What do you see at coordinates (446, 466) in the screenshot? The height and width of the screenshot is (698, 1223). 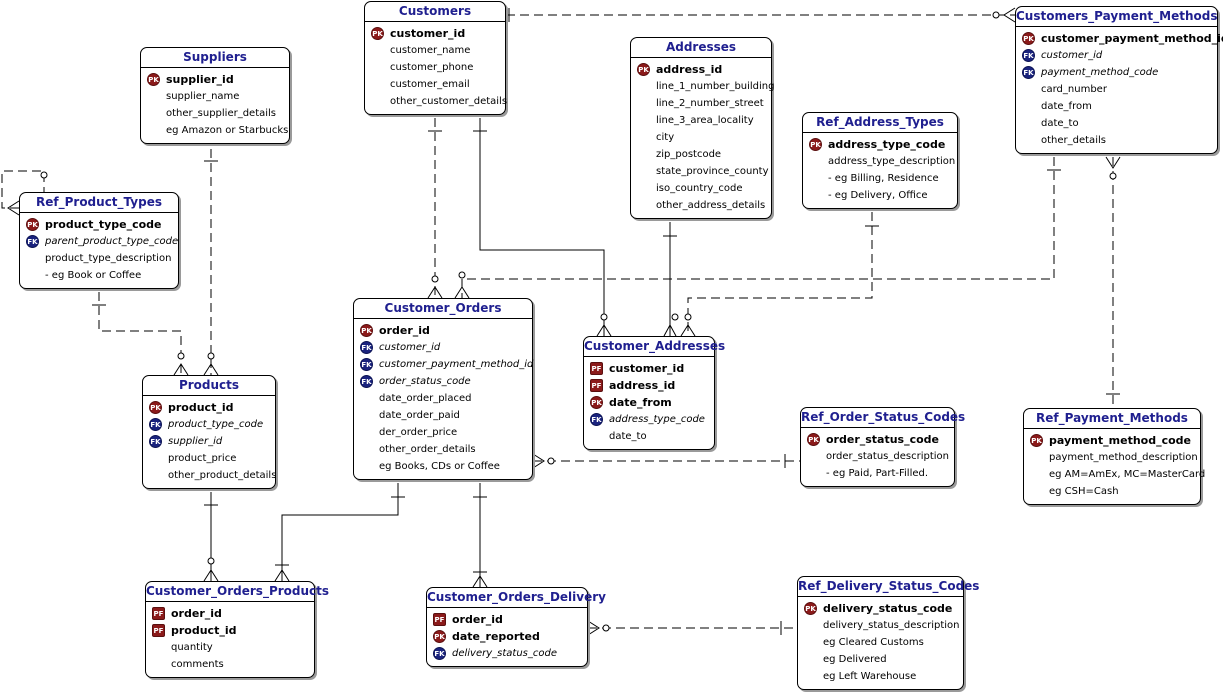 I see `field-row: eg Books, CDs or Coffee` at bounding box center [446, 466].